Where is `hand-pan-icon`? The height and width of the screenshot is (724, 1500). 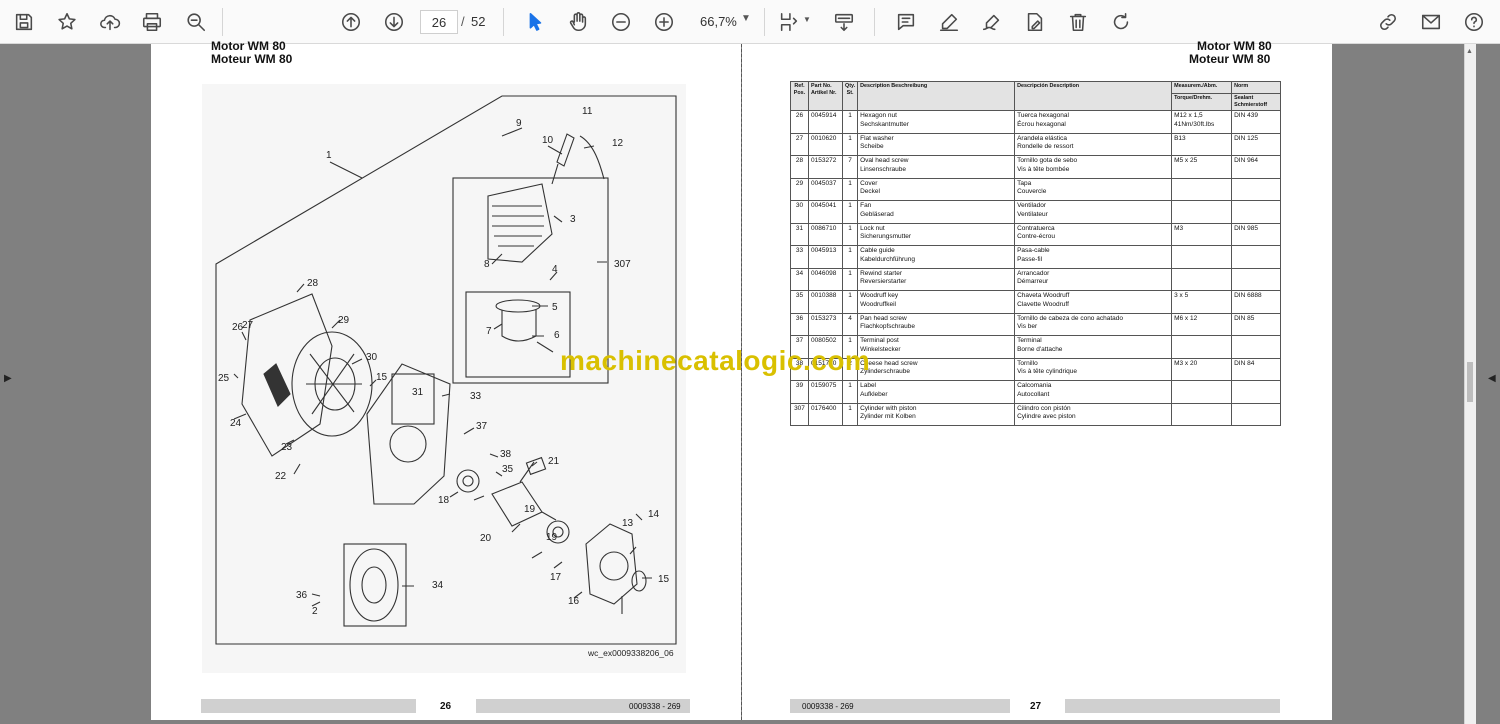
hand-pan-icon is located at coordinates (578, 22).